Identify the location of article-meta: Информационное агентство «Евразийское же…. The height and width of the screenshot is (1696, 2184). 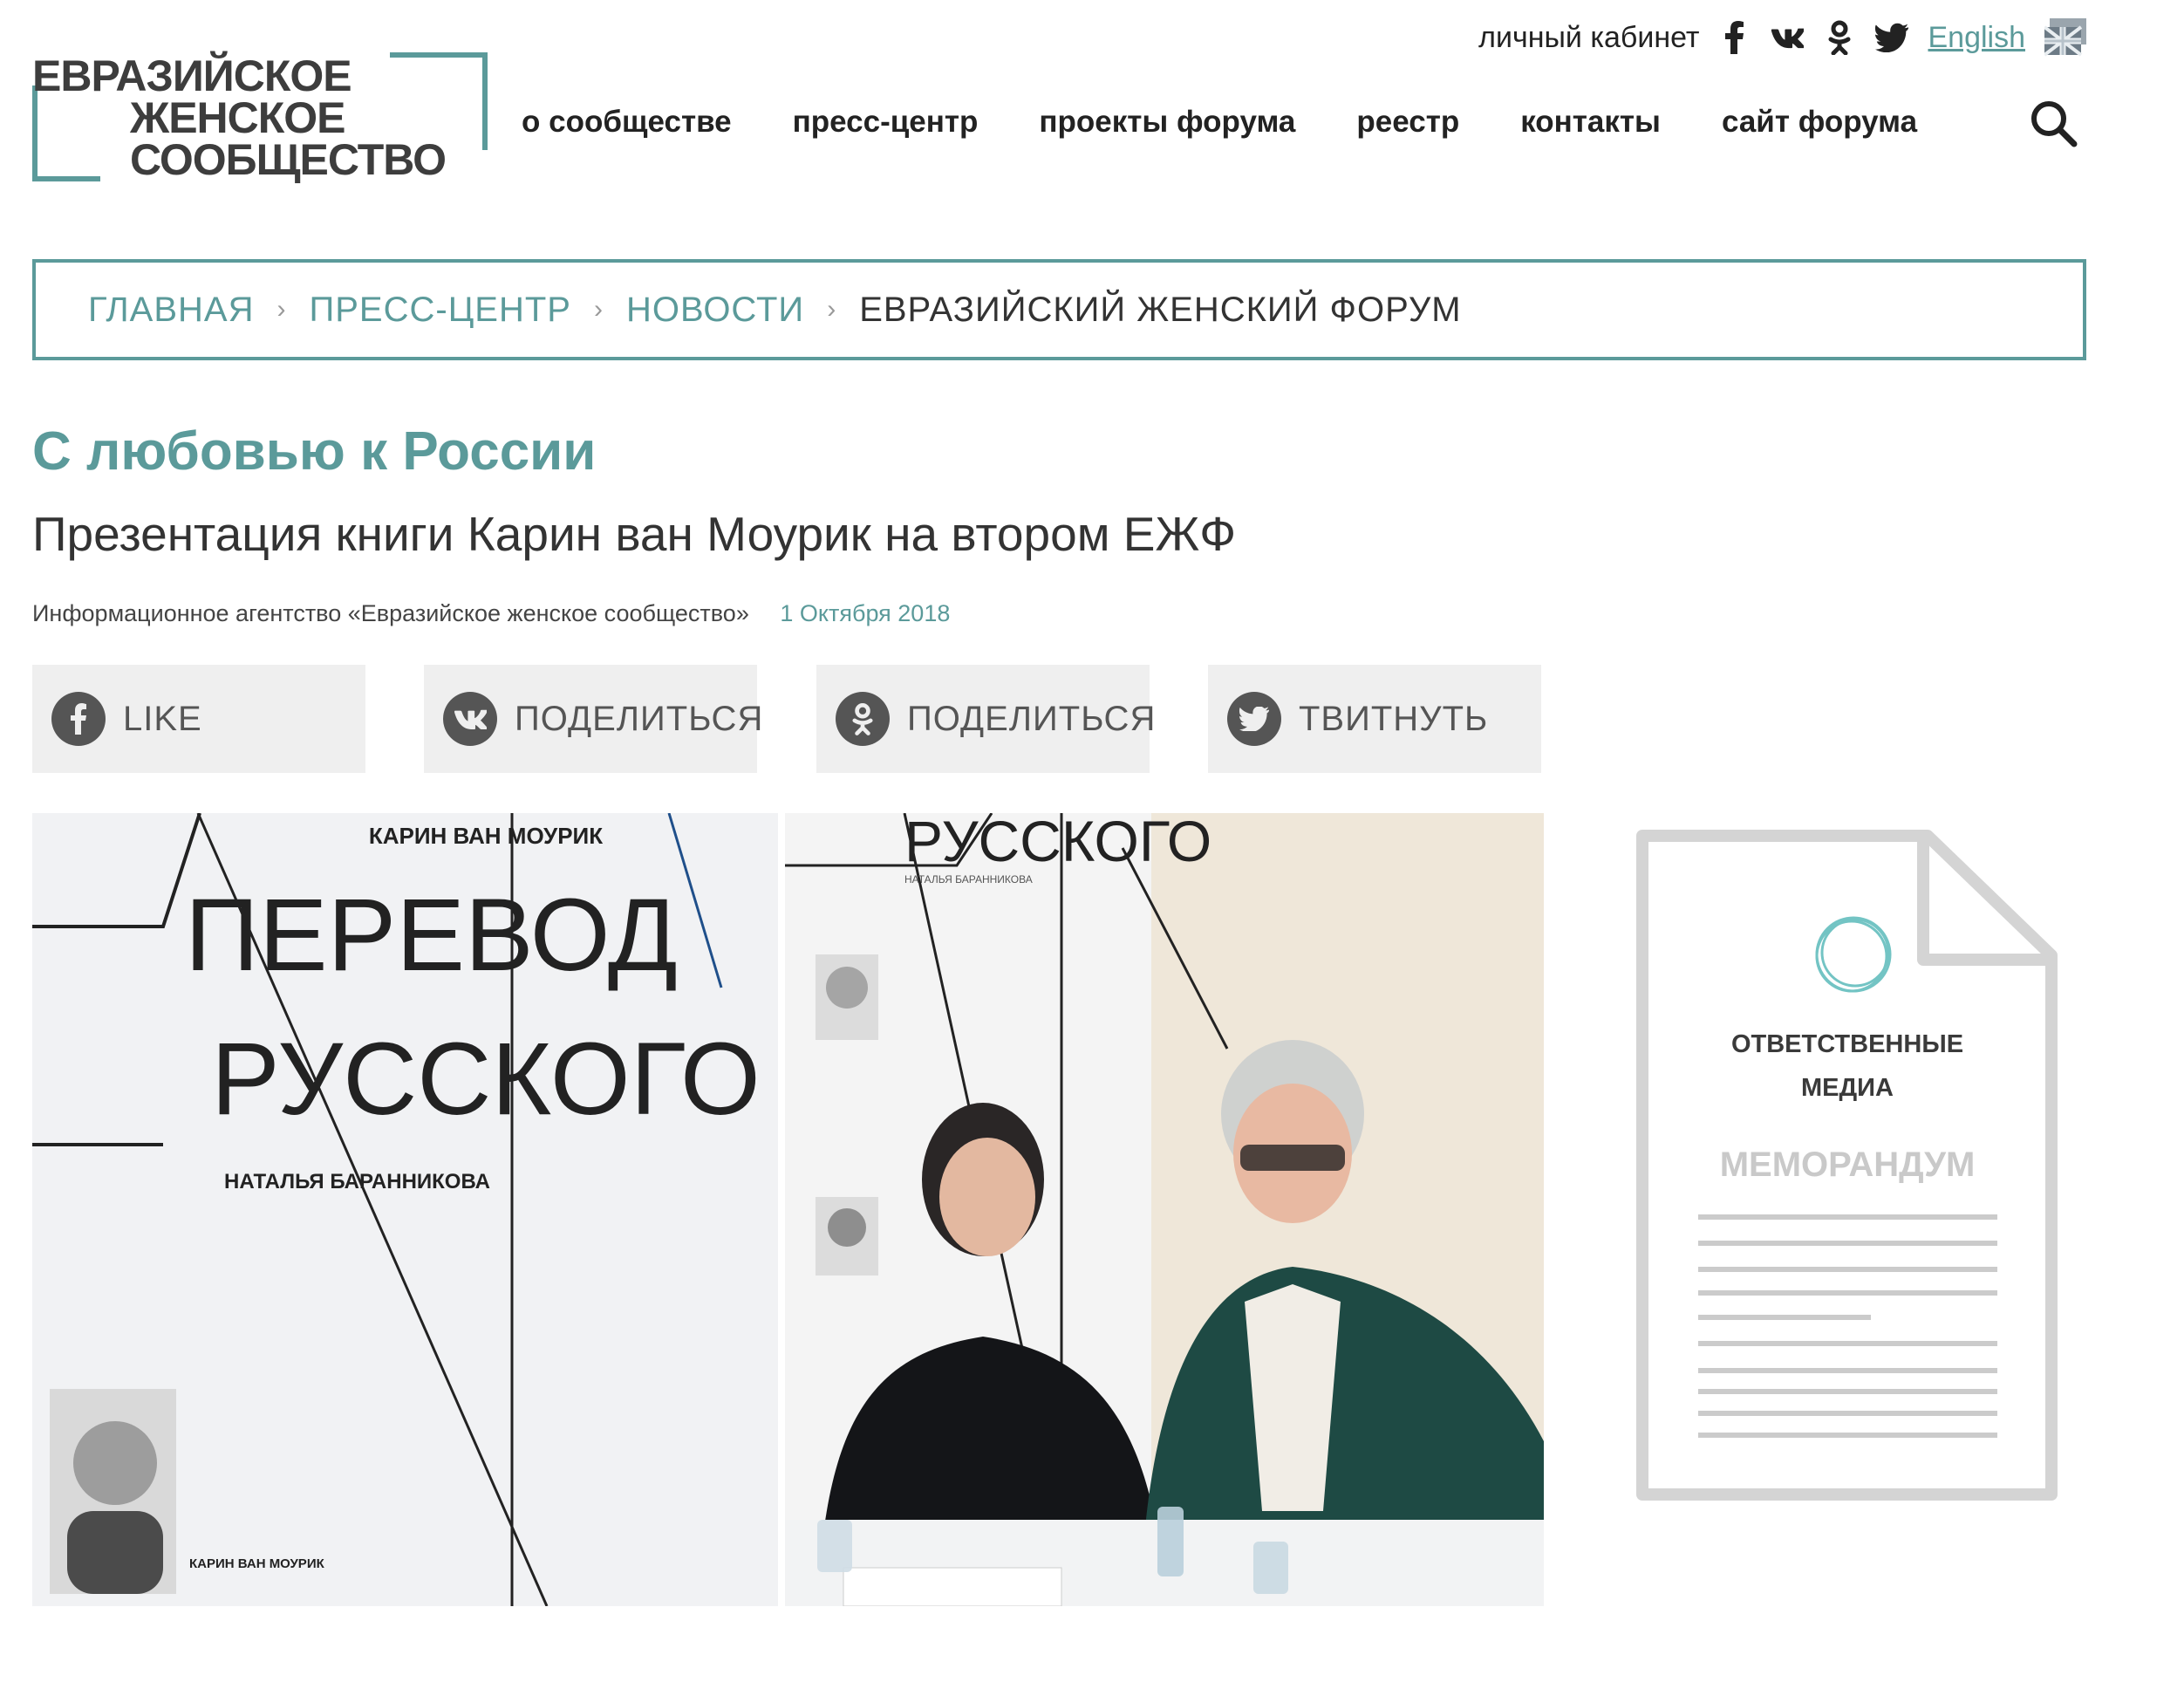
(491, 613).